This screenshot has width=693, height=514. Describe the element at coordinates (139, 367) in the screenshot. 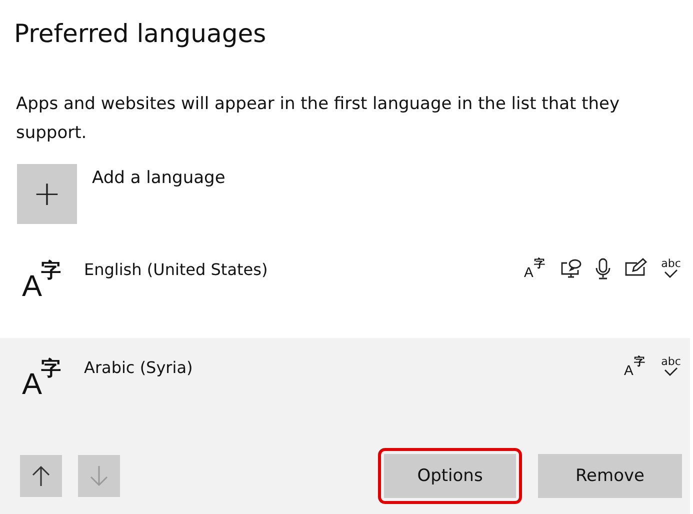

I see `language-name: Arabic (Syria)` at that location.